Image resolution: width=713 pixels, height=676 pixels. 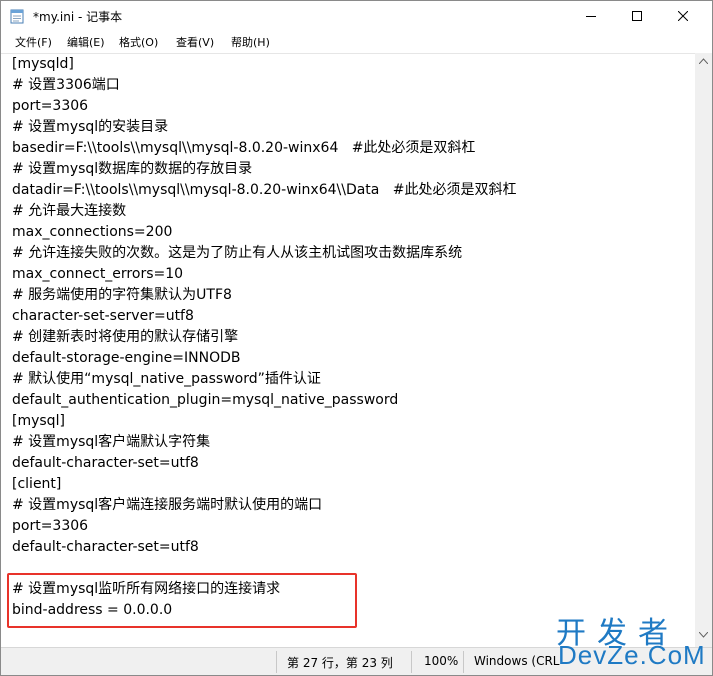 What do you see at coordinates (66, 85) in the screenshot?
I see `text-line: # 设置3306端口` at bounding box center [66, 85].